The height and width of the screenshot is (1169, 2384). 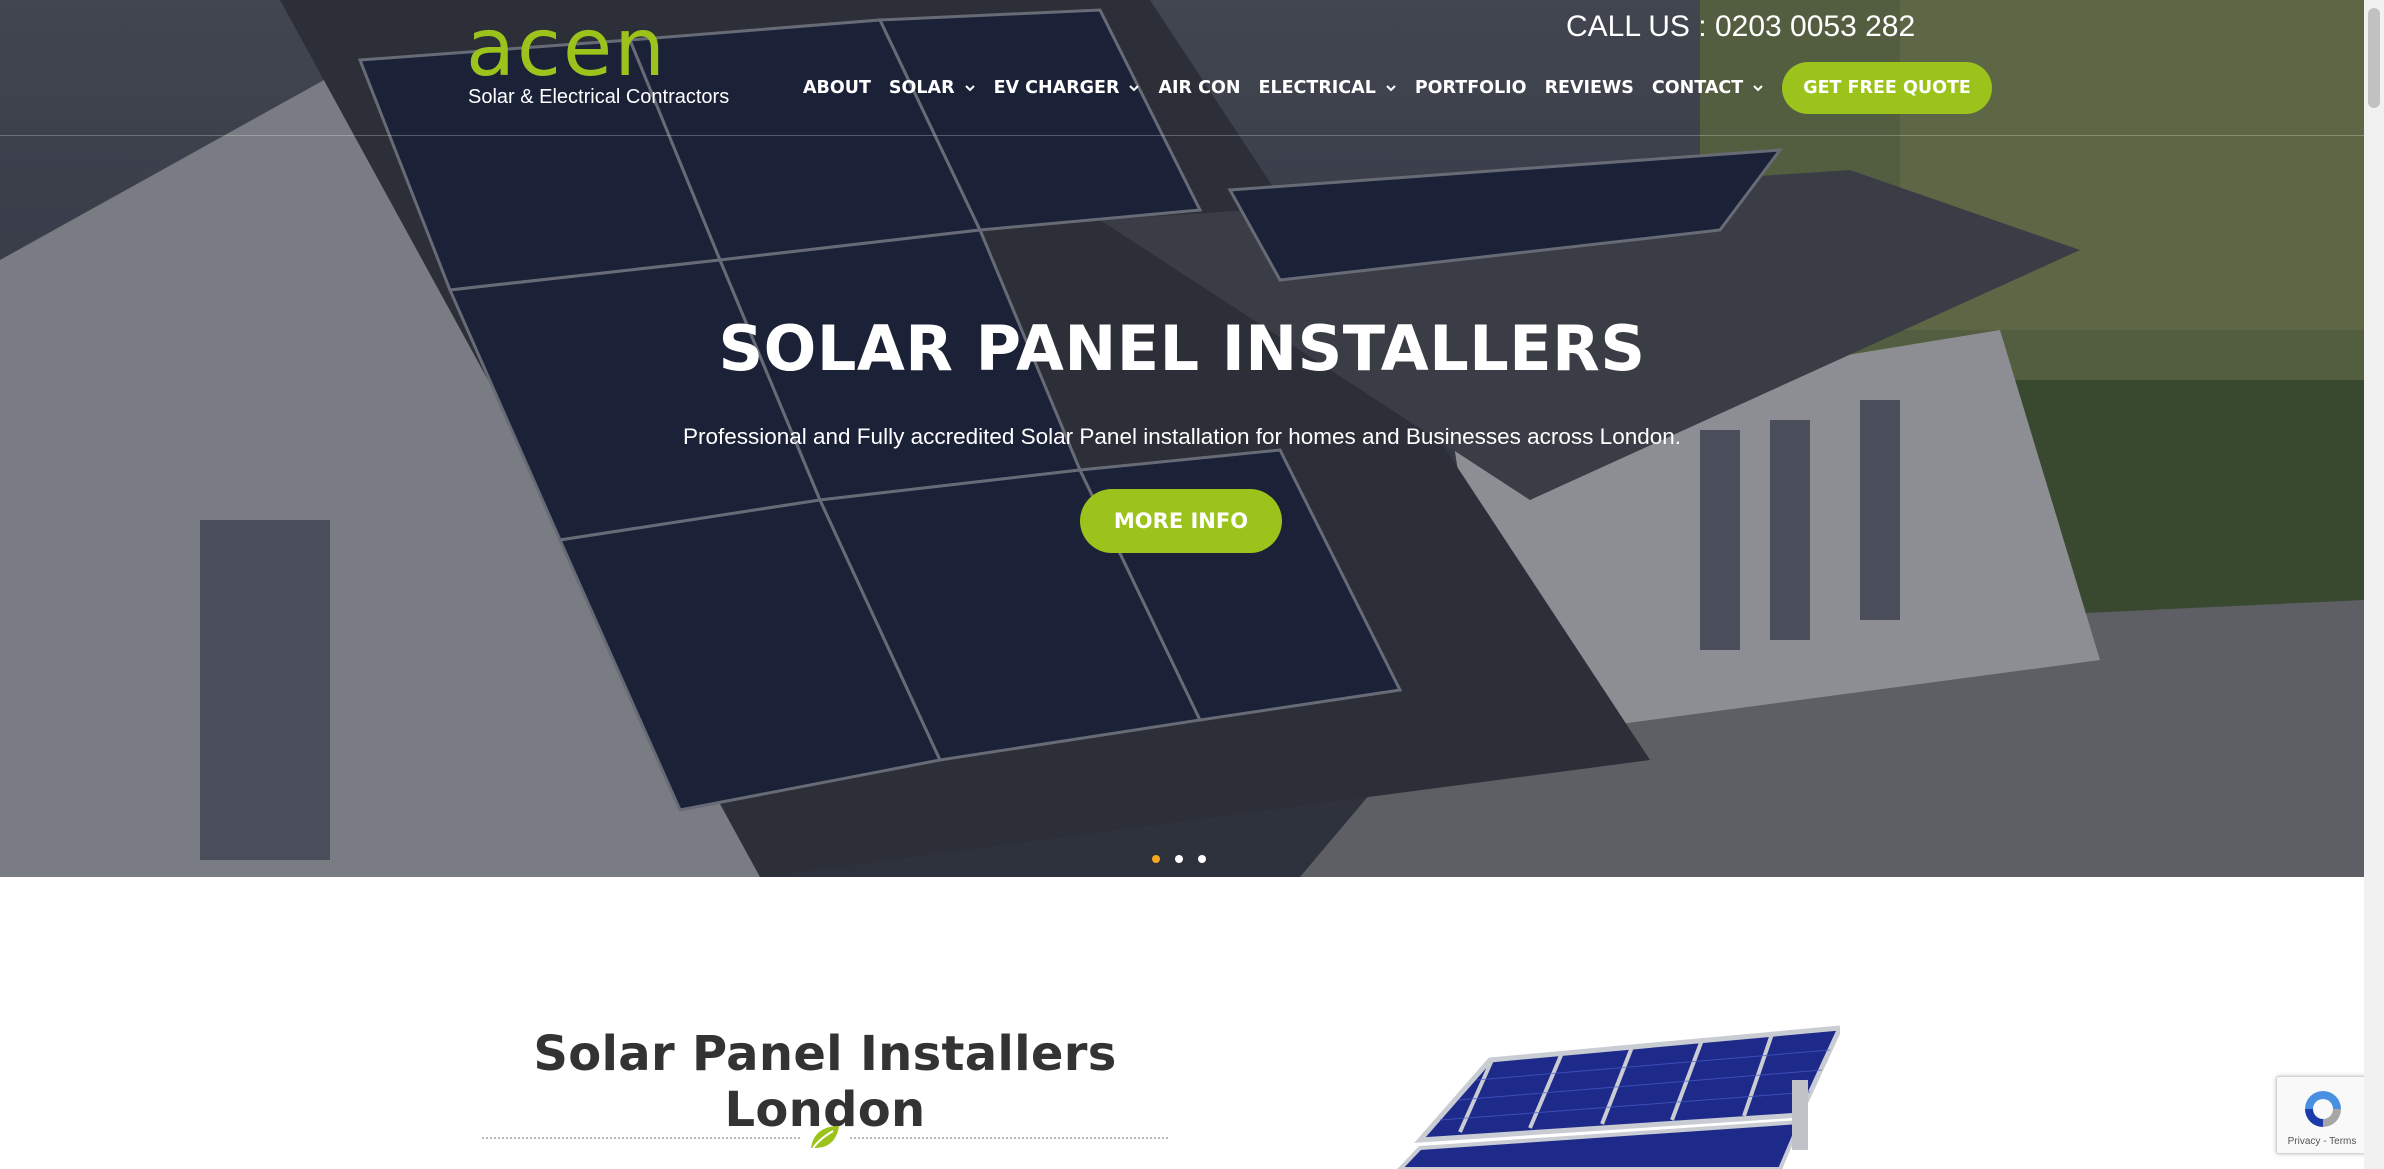 I want to click on nav-item-contact: CONTACT, so click(x=1708, y=88).